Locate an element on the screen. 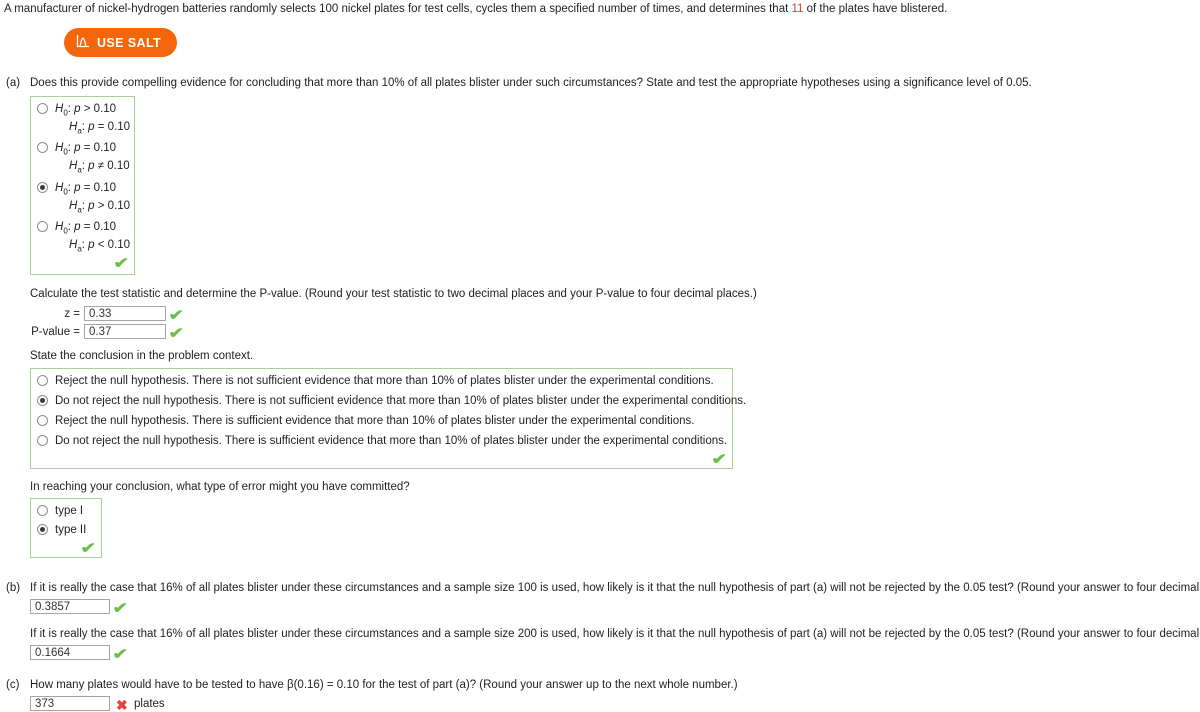 Image resolution: width=1200 pixels, height=712 pixels. error-type-options-box: type I type II ✔ is located at coordinates (66, 528).